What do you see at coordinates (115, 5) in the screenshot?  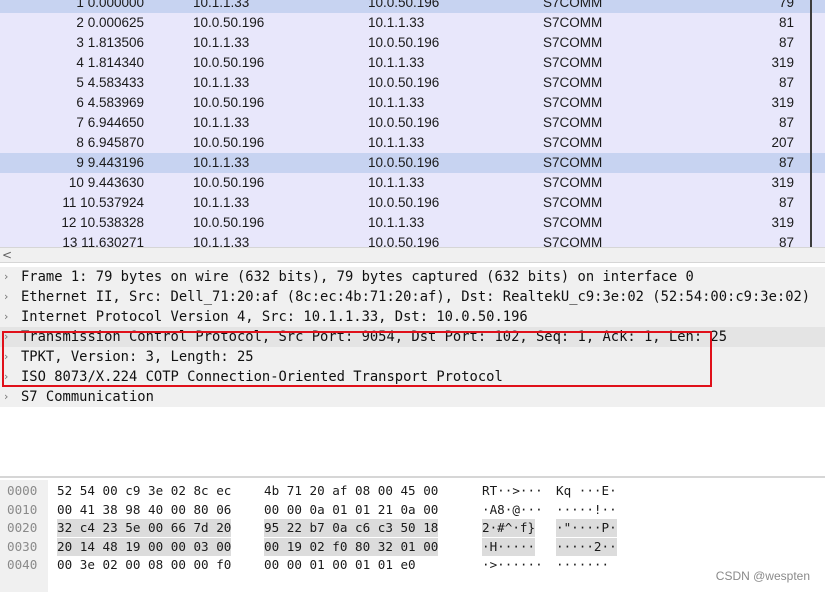 I see `packet-time: 0.000000` at bounding box center [115, 5].